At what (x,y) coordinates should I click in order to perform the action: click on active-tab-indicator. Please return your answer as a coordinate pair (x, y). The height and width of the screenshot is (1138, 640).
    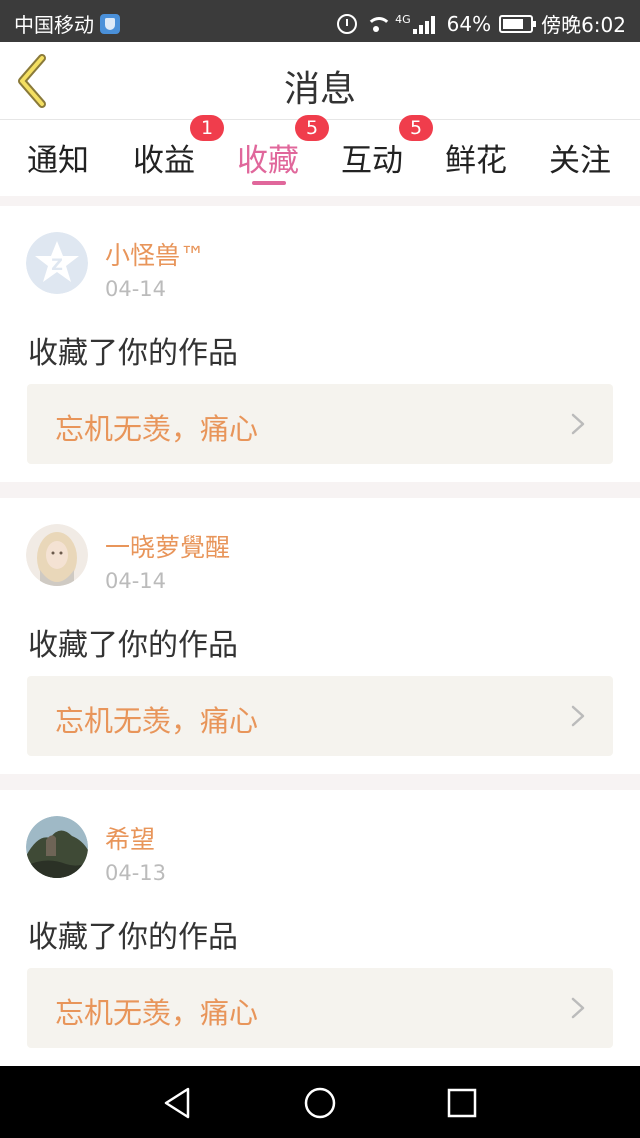
    Looking at the image, I should click on (269, 183).